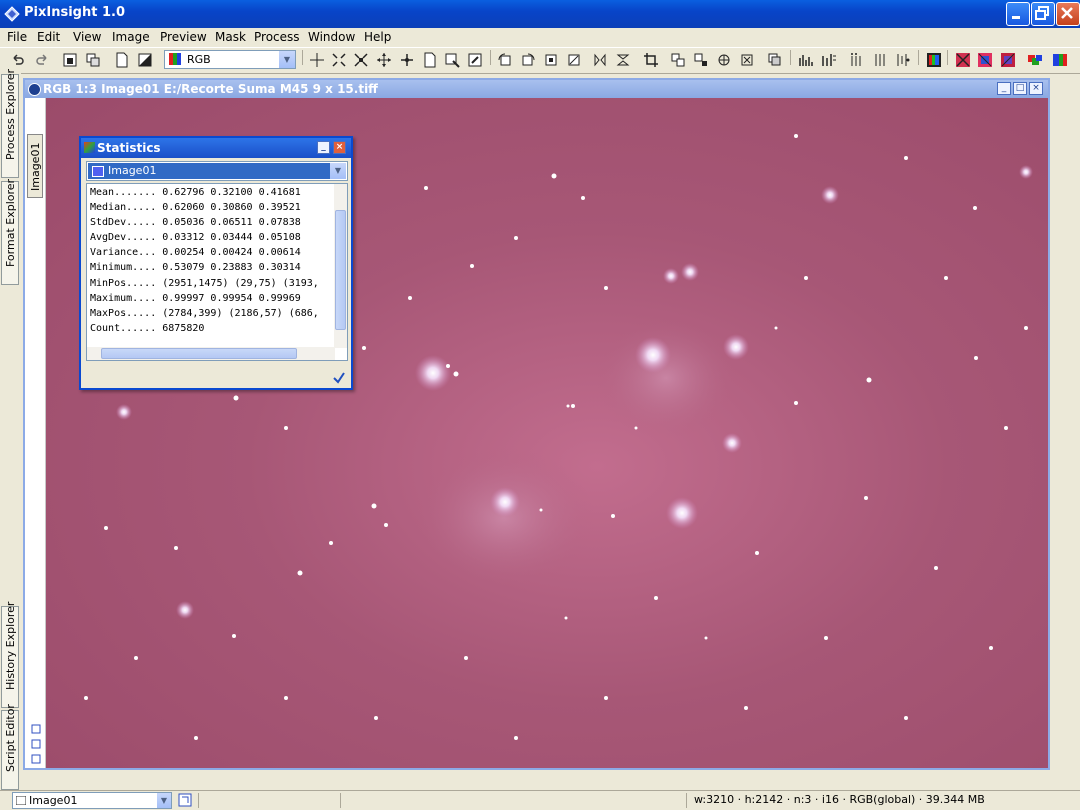 This screenshot has width=1080, height=810. Describe the element at coordinates (623, 60) in the screenshot. I see `mirror-vertical-icon` at that location.